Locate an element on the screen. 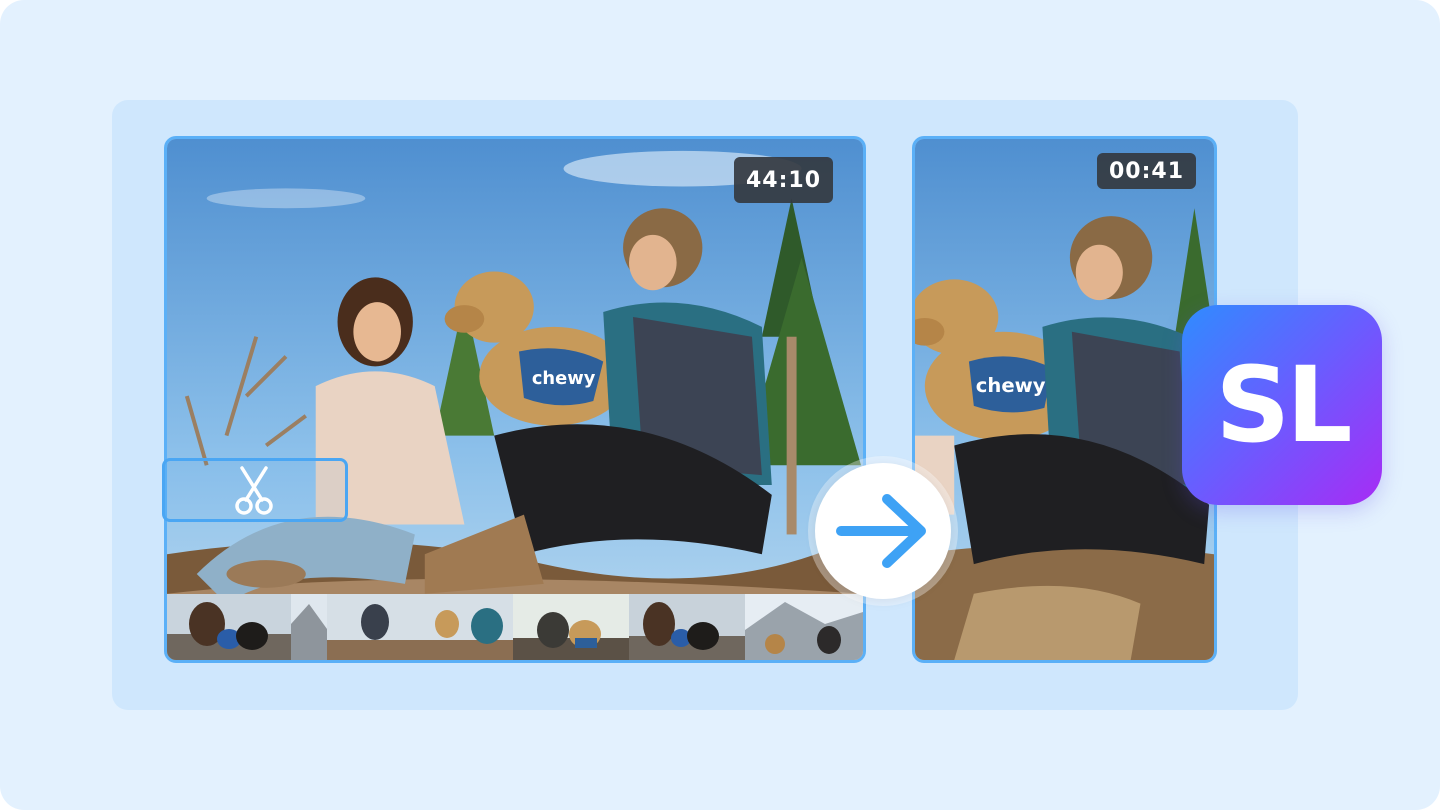 This screenshot has height=810, width=1440. source-duration-badge: 44:10 is located at coordinates (783, 180).